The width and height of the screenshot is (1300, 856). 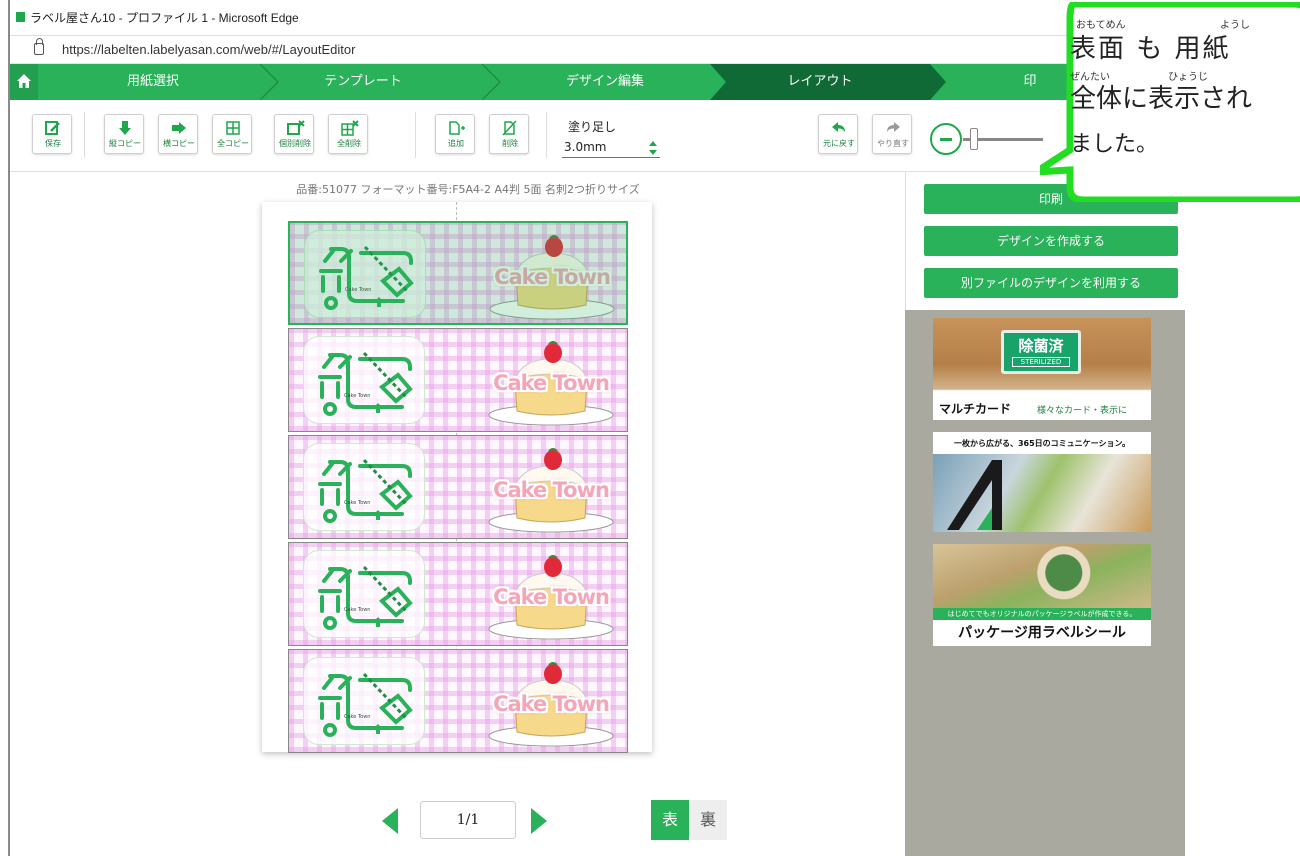 I want to click on vertical-copy-button: 縦コピー, so click(x=124, y=134).